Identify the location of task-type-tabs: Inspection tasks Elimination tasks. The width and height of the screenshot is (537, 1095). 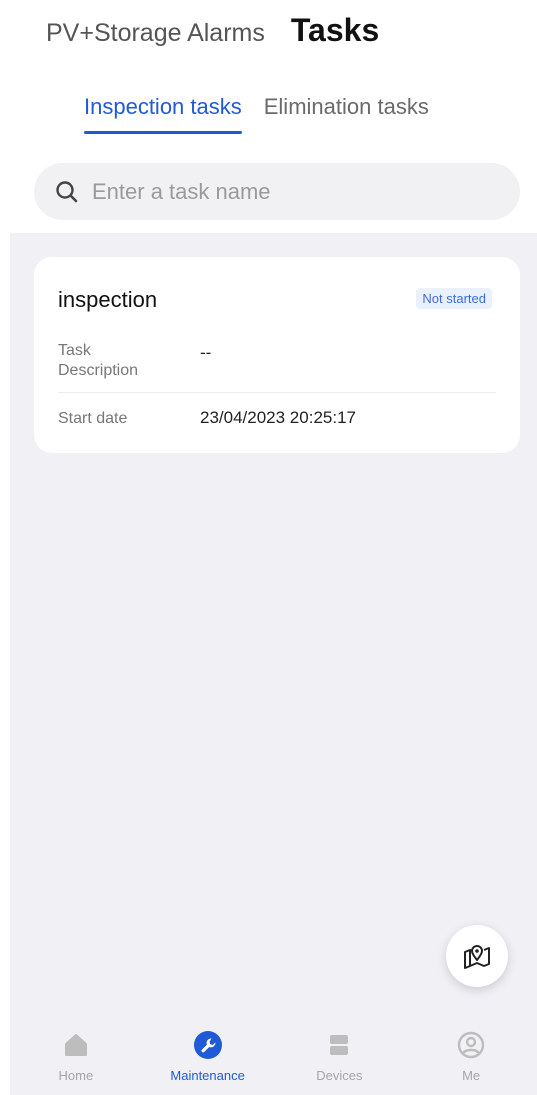
(256, 114).